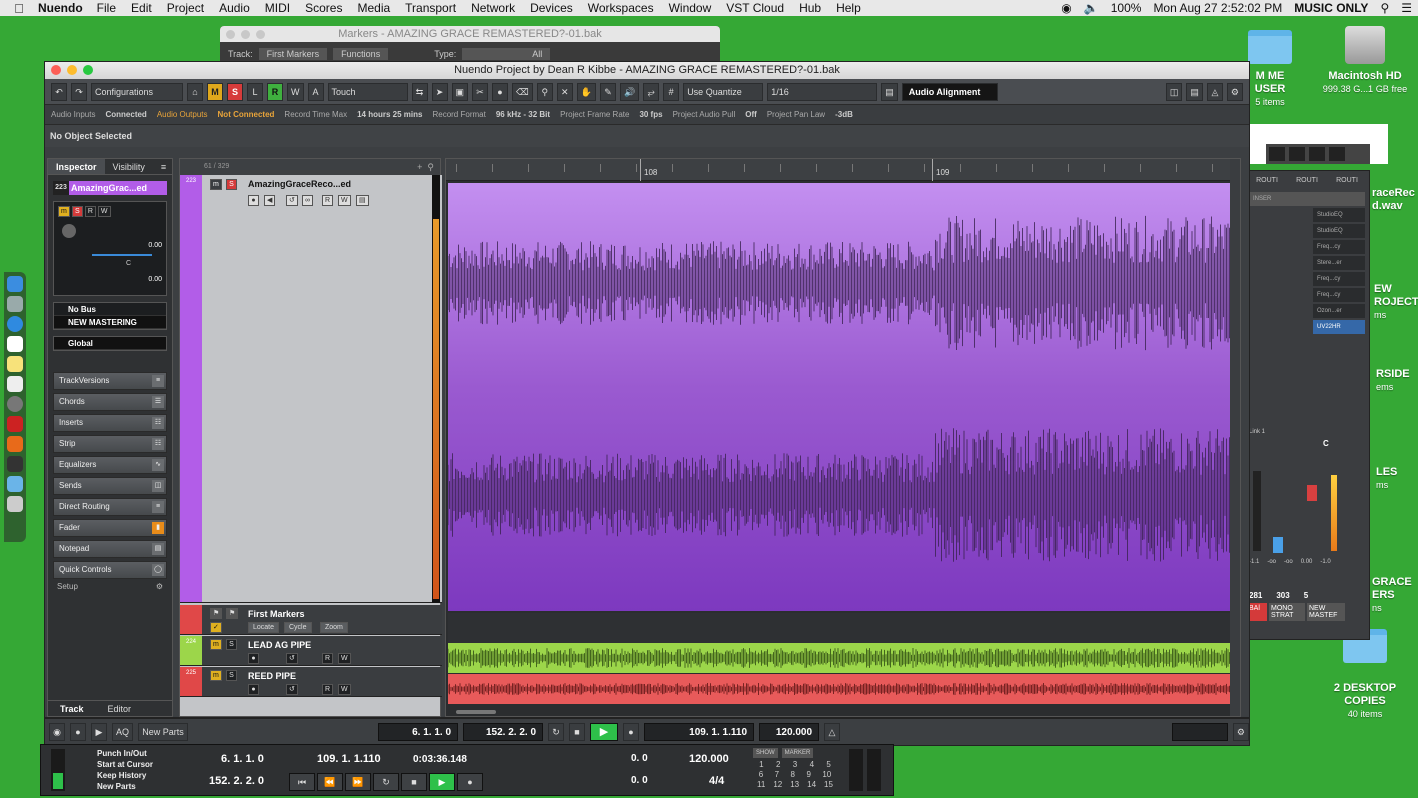 This screenshot has width=1418, height=798. What do you see at coordinates (57, 732) in the screenshot?
I see `constrain-icon: ◉` at bounding box center [57, 732].